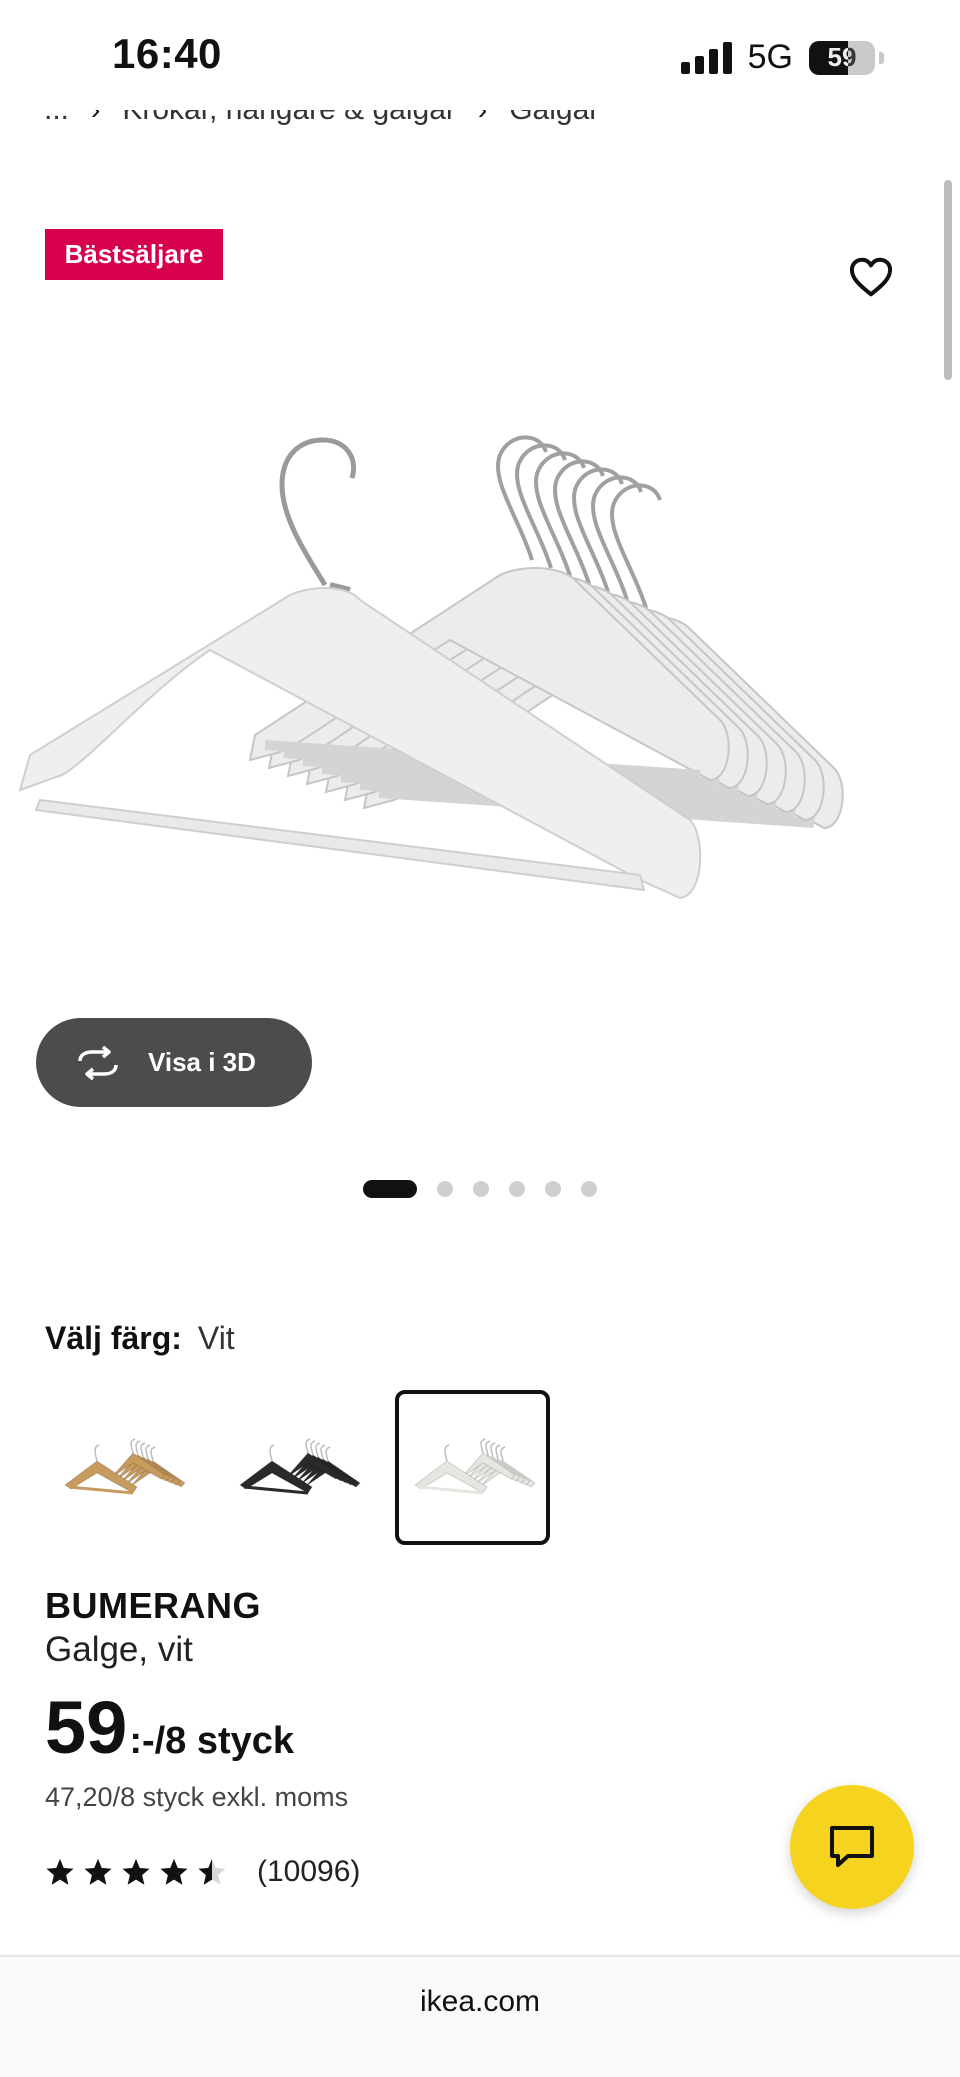 The width and height of the screenshot is (960, 2077). What do you see at coordinates (113, 1338) in the screenshot?
I see `color-label: Välj färg:` at bounding box center [113, 1338].